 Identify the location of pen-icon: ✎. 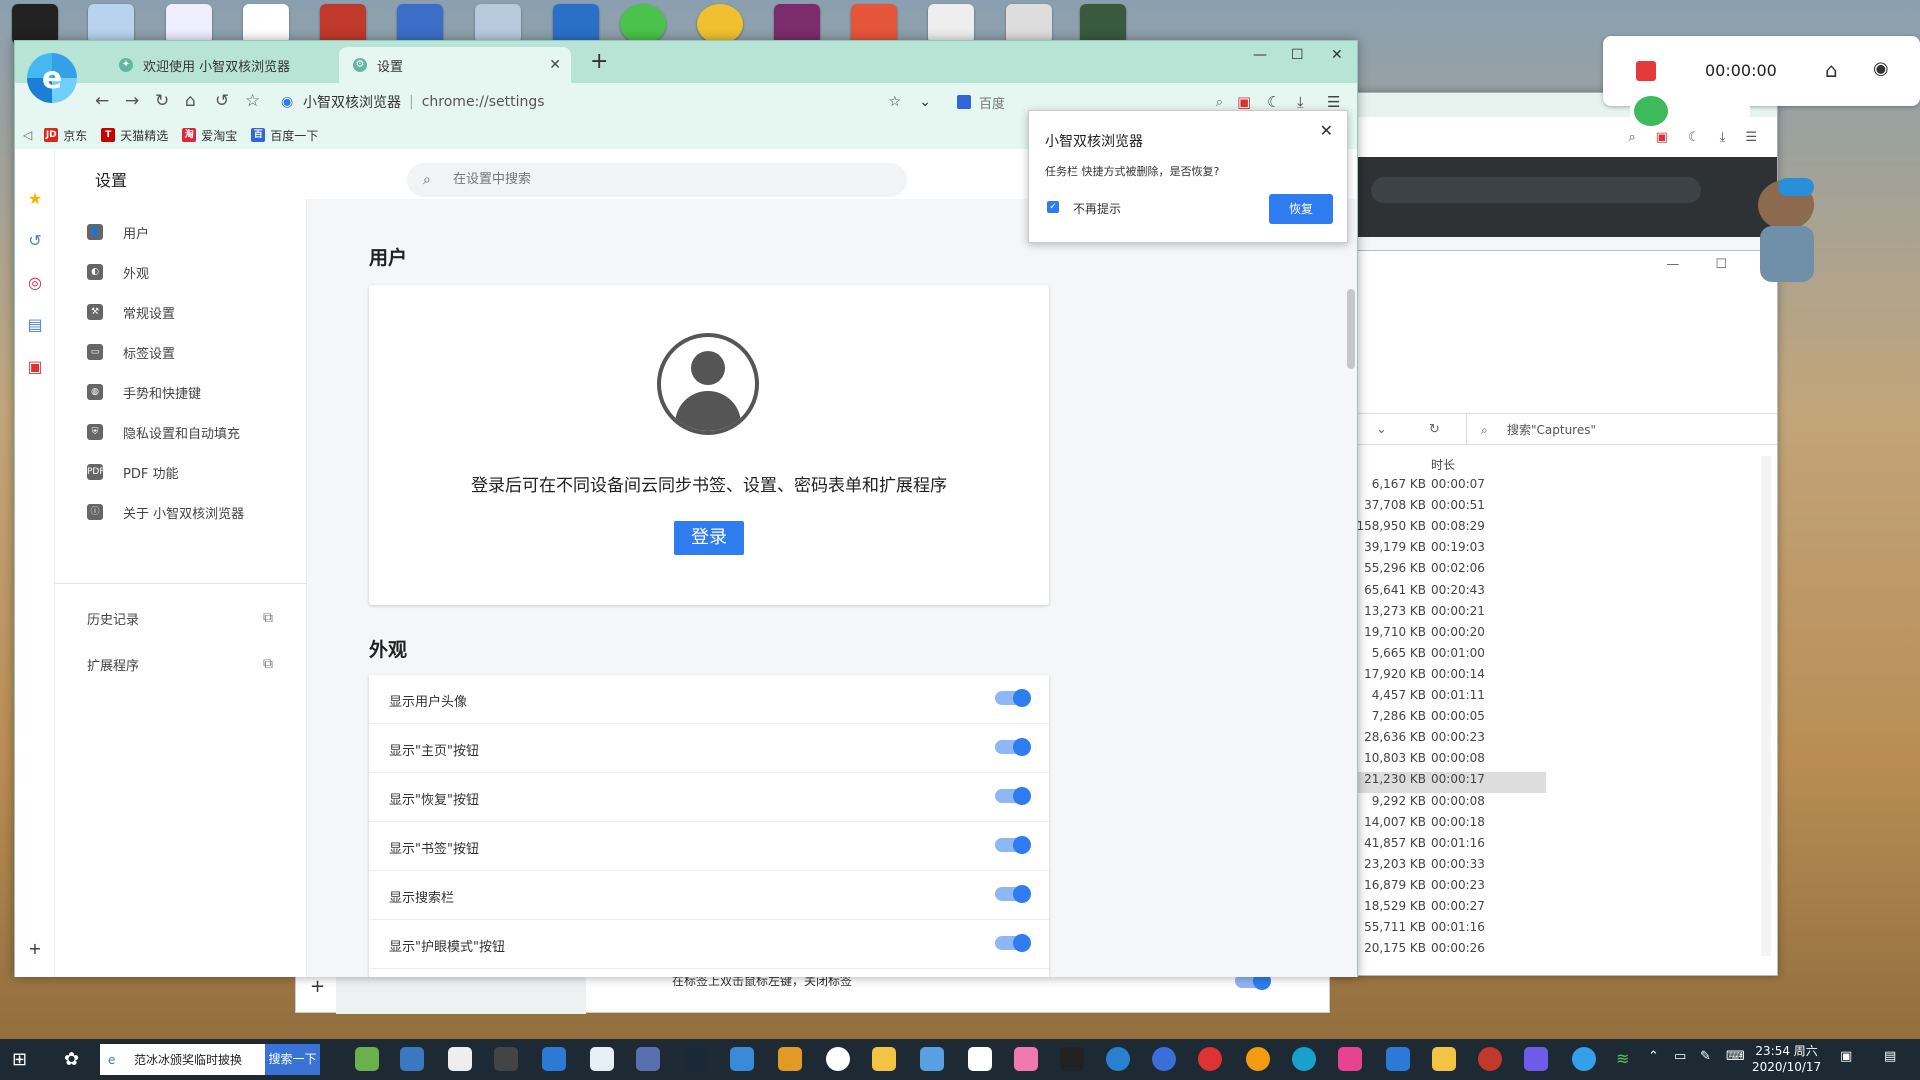
(1705, 1056).